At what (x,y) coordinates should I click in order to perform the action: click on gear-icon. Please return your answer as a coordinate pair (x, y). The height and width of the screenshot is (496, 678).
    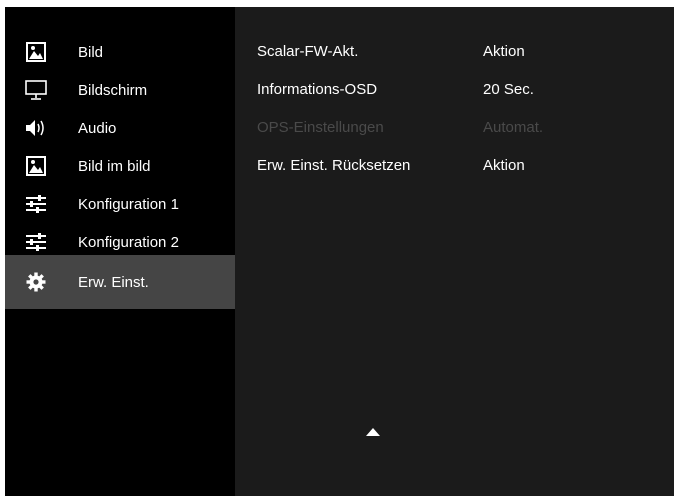
    Looking at the image, I should click on (36, 282).